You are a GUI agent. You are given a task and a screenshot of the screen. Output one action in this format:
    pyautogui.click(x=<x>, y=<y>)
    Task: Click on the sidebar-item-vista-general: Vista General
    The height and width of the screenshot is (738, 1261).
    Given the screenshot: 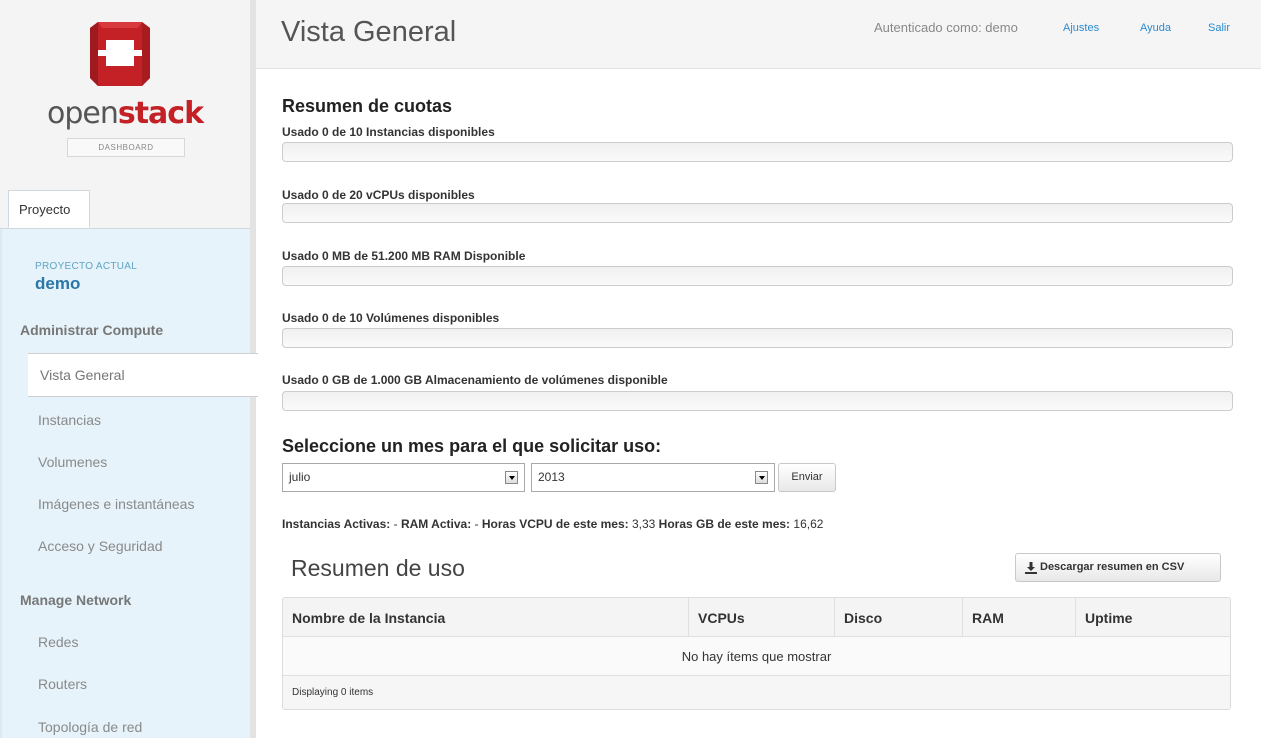 What is the action you would take?
    pyautogui.click(x=143, y=375)
    